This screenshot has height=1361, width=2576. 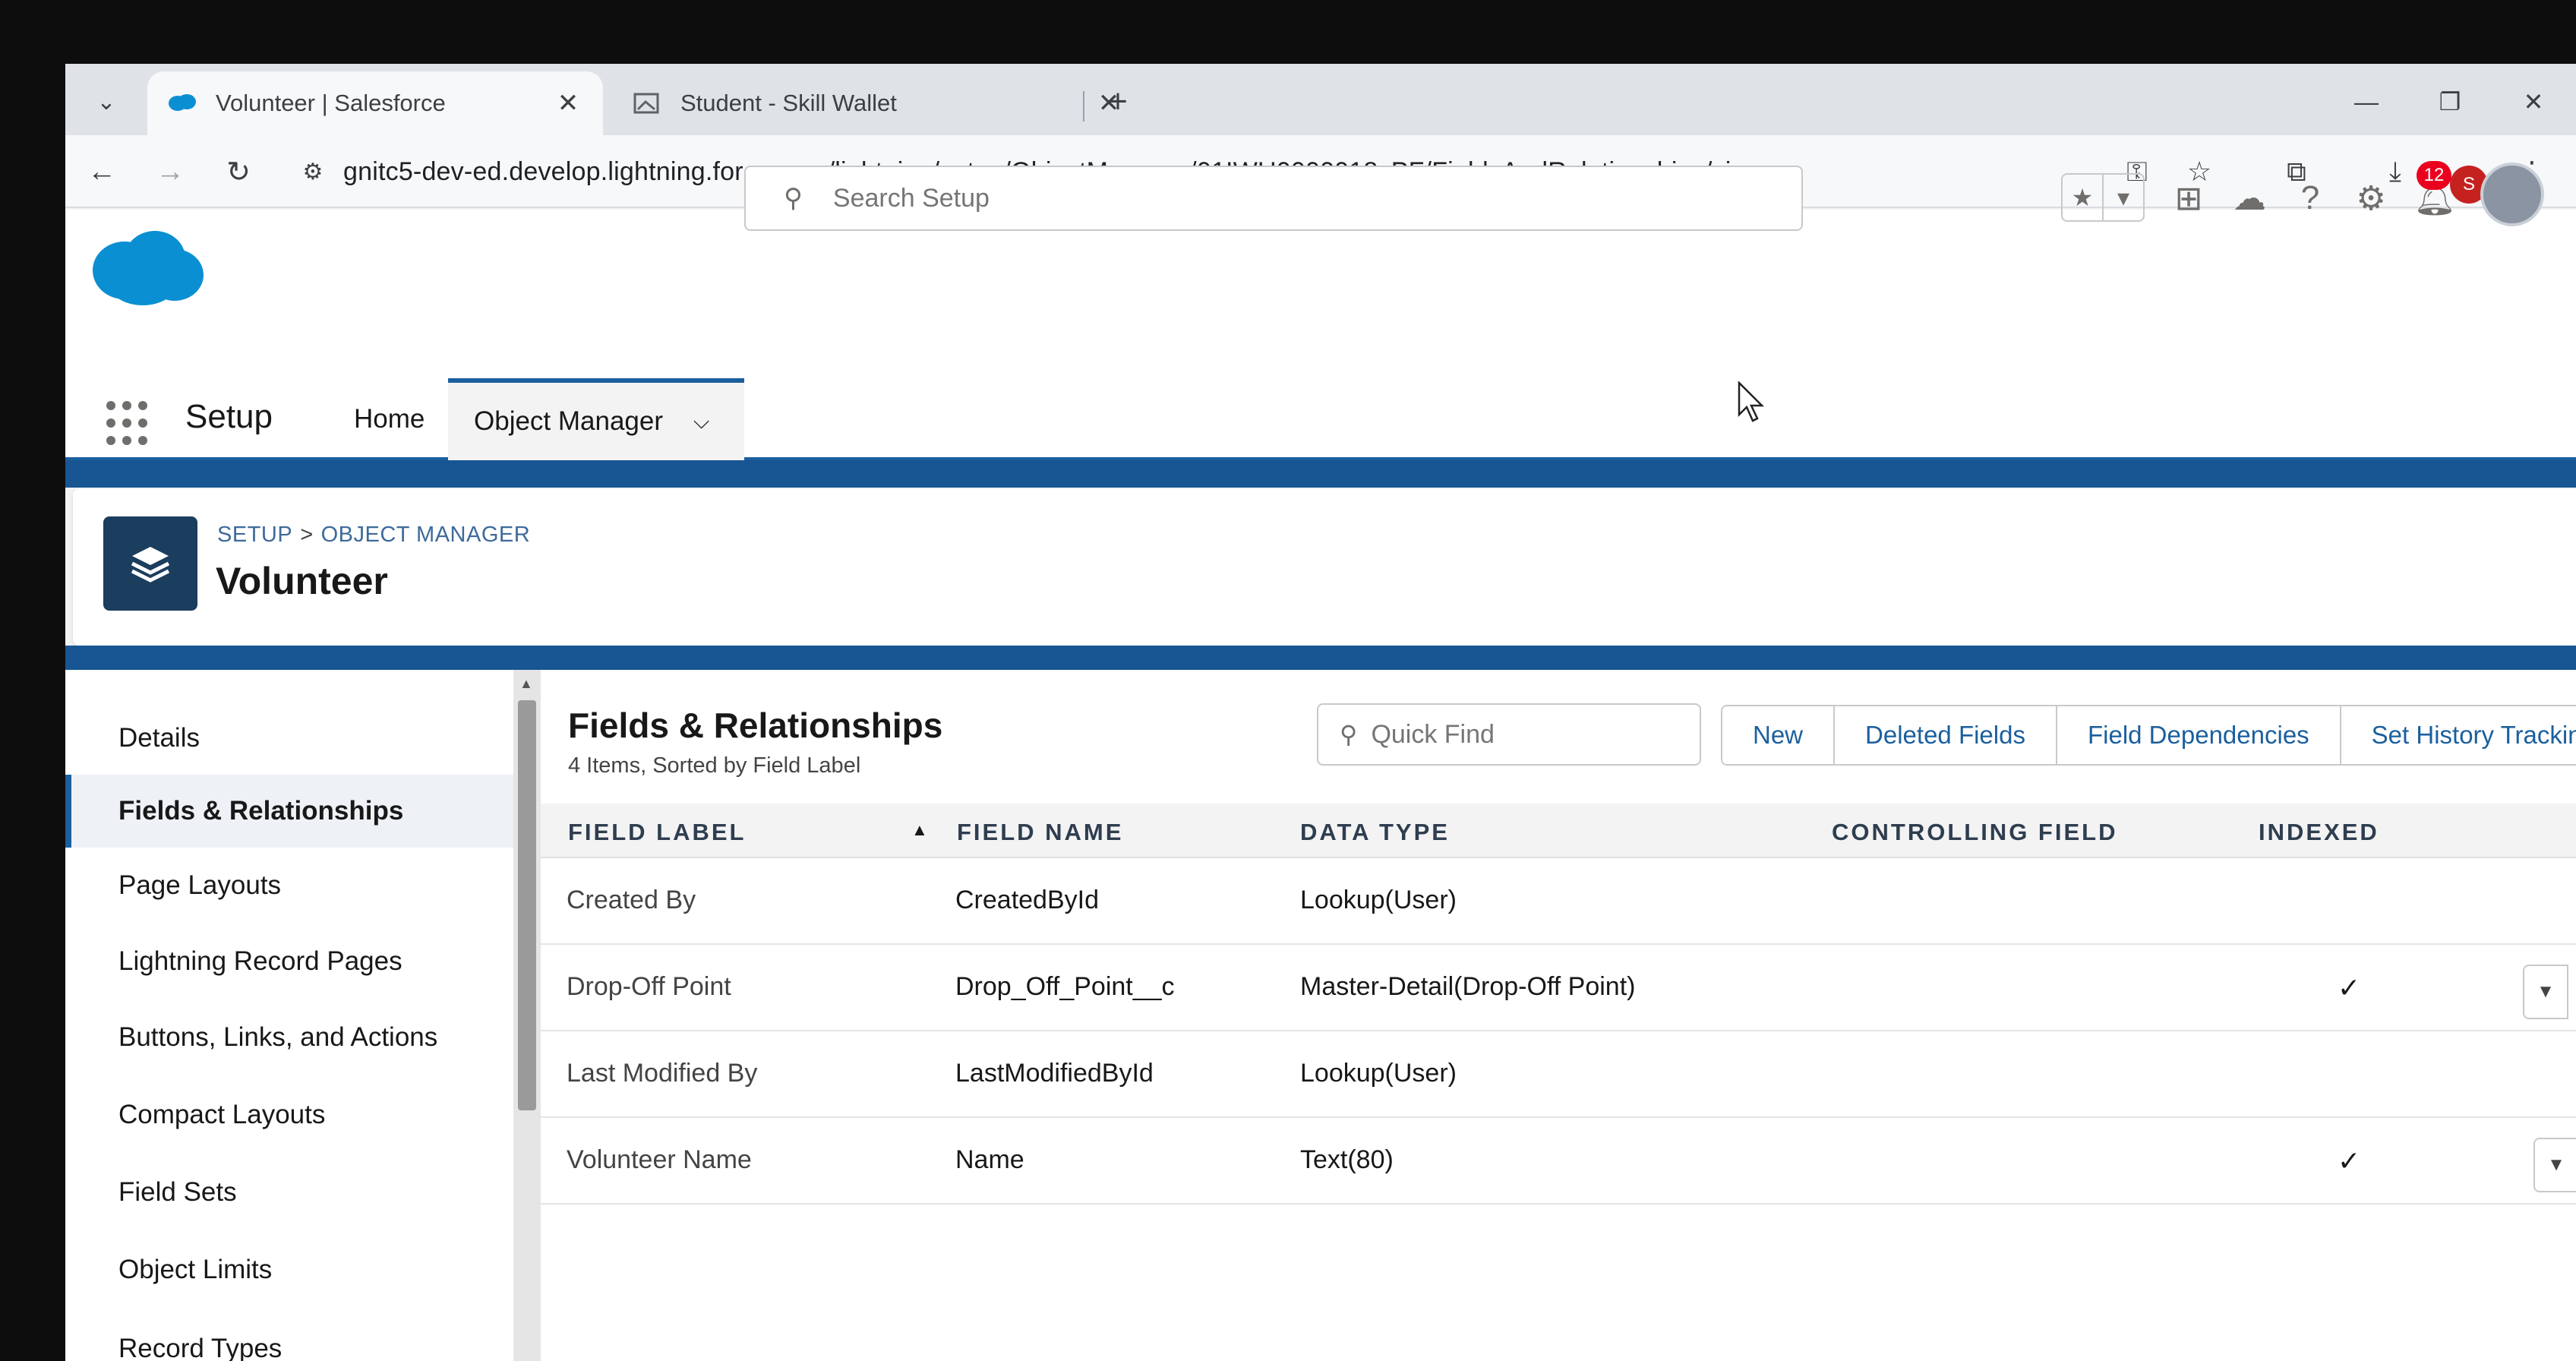 What do you see at coordinates (289, 738) in the screenshot?
I see `sidebar-item-details: Details` at bounding box center [289, 738].